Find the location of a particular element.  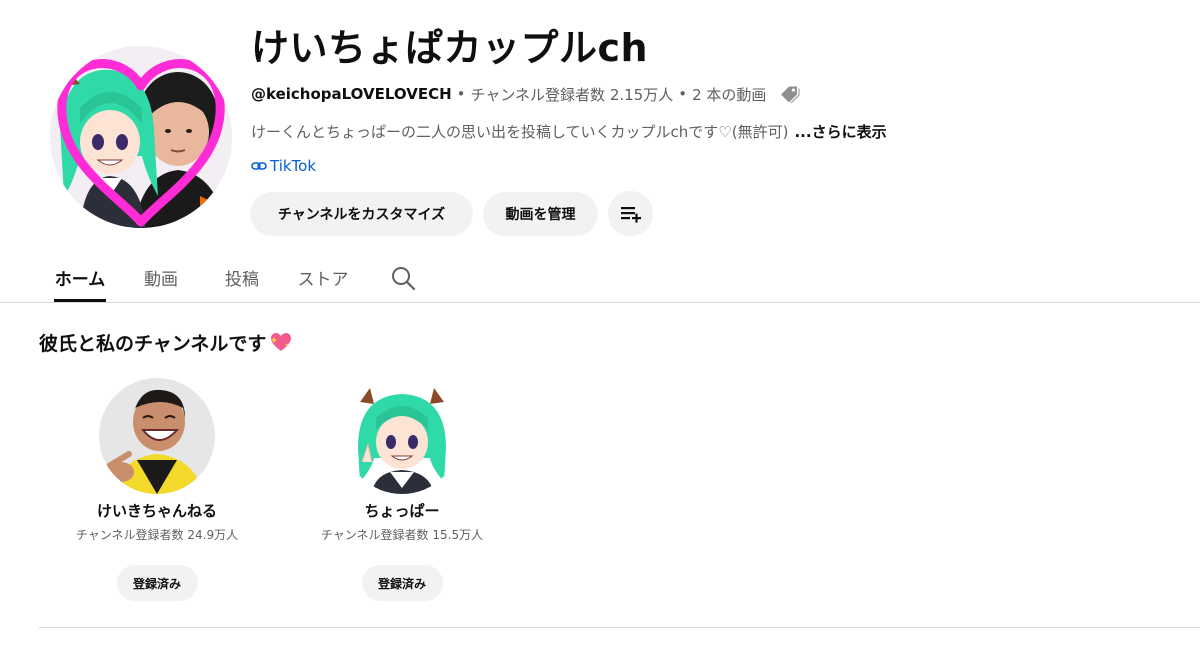

featured-channel-subscribers: チャンネル登録者数 15.5万人 is located at coordinates (402, 535).